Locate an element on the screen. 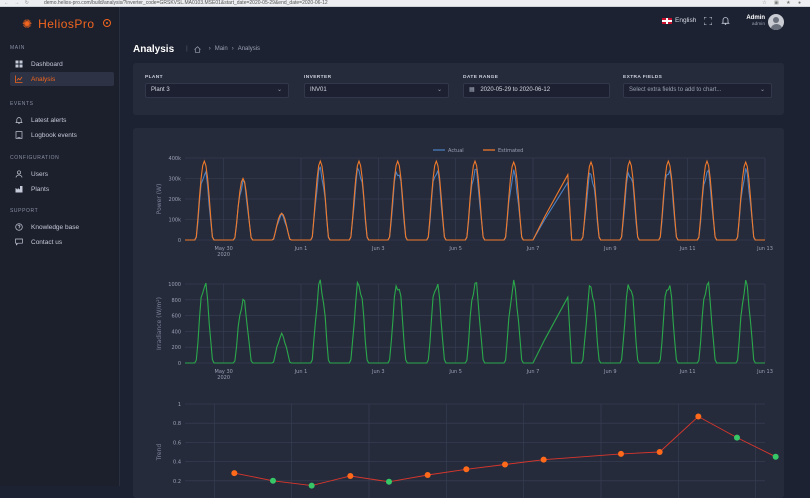 The width and height of the screenshot is (810, 498). sidebar-item-label: Plants is located at coordinates (40, 189).